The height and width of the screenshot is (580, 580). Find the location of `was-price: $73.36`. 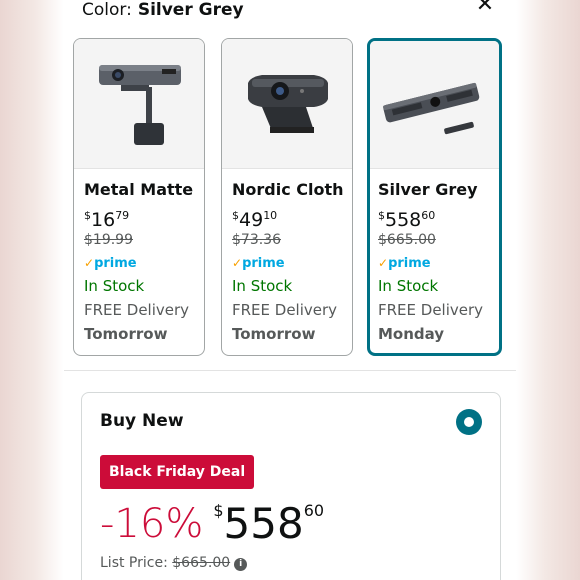

was-price: $73.36 is located at coordinates (256, 240).